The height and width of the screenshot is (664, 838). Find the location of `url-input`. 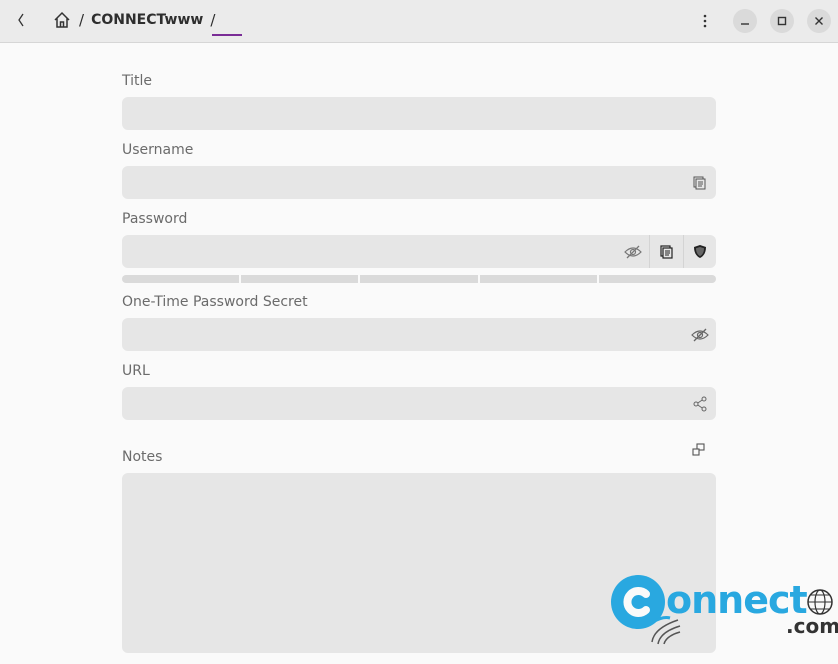

url-input is located at coordinates (419, 403).